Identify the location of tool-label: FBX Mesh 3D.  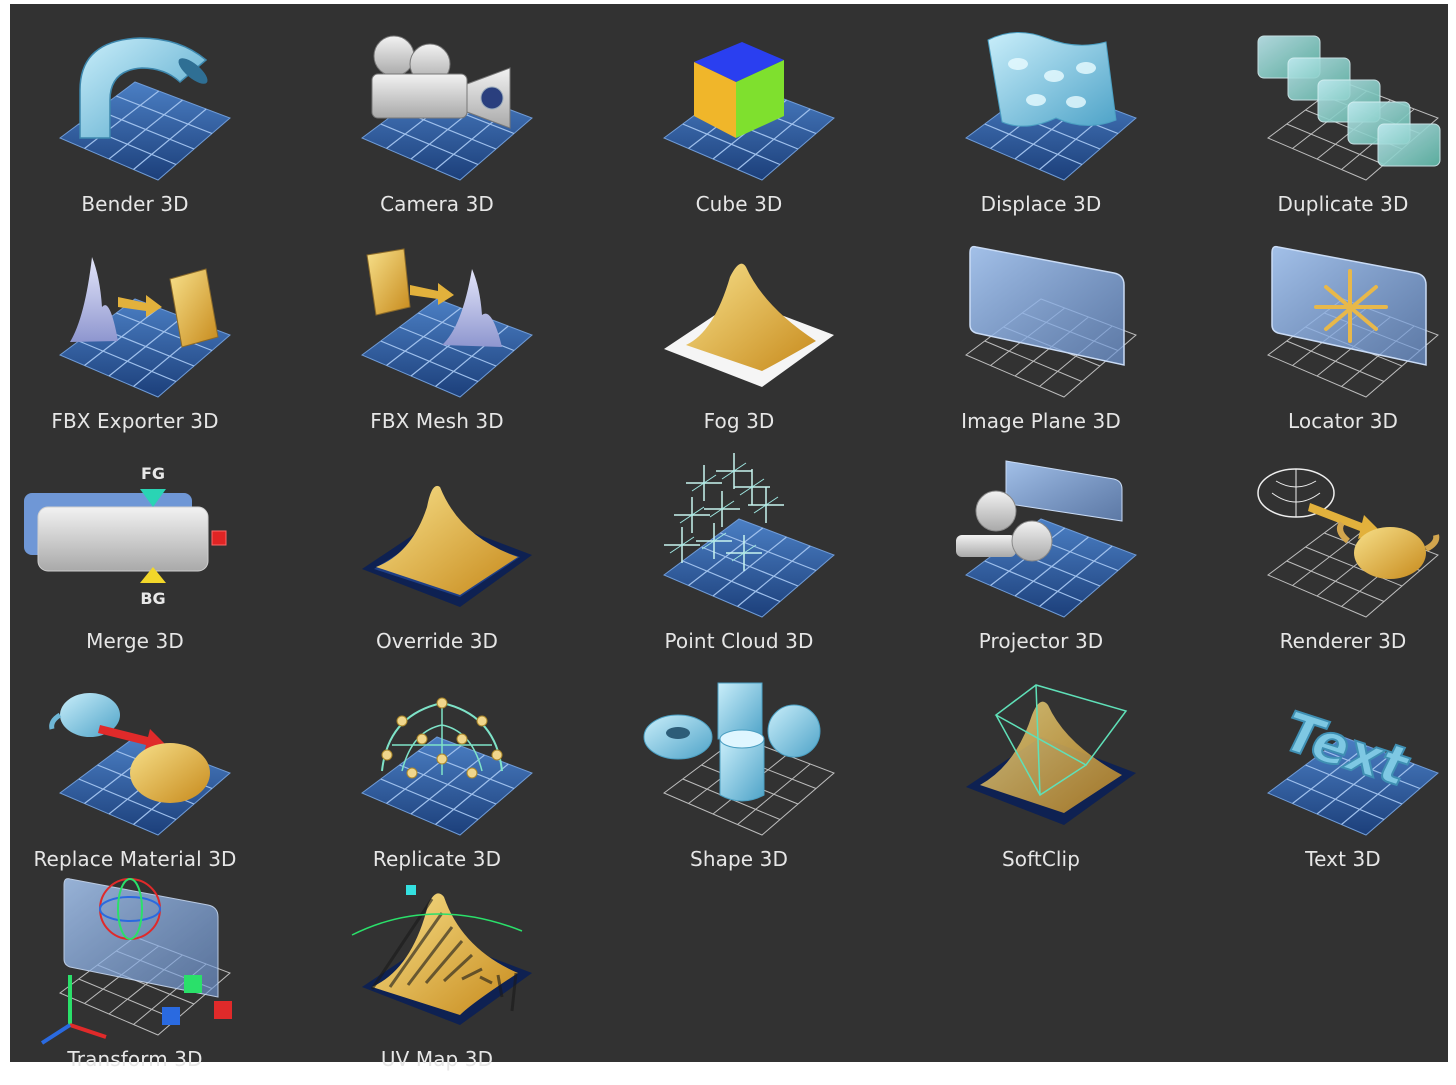
(437, 421).